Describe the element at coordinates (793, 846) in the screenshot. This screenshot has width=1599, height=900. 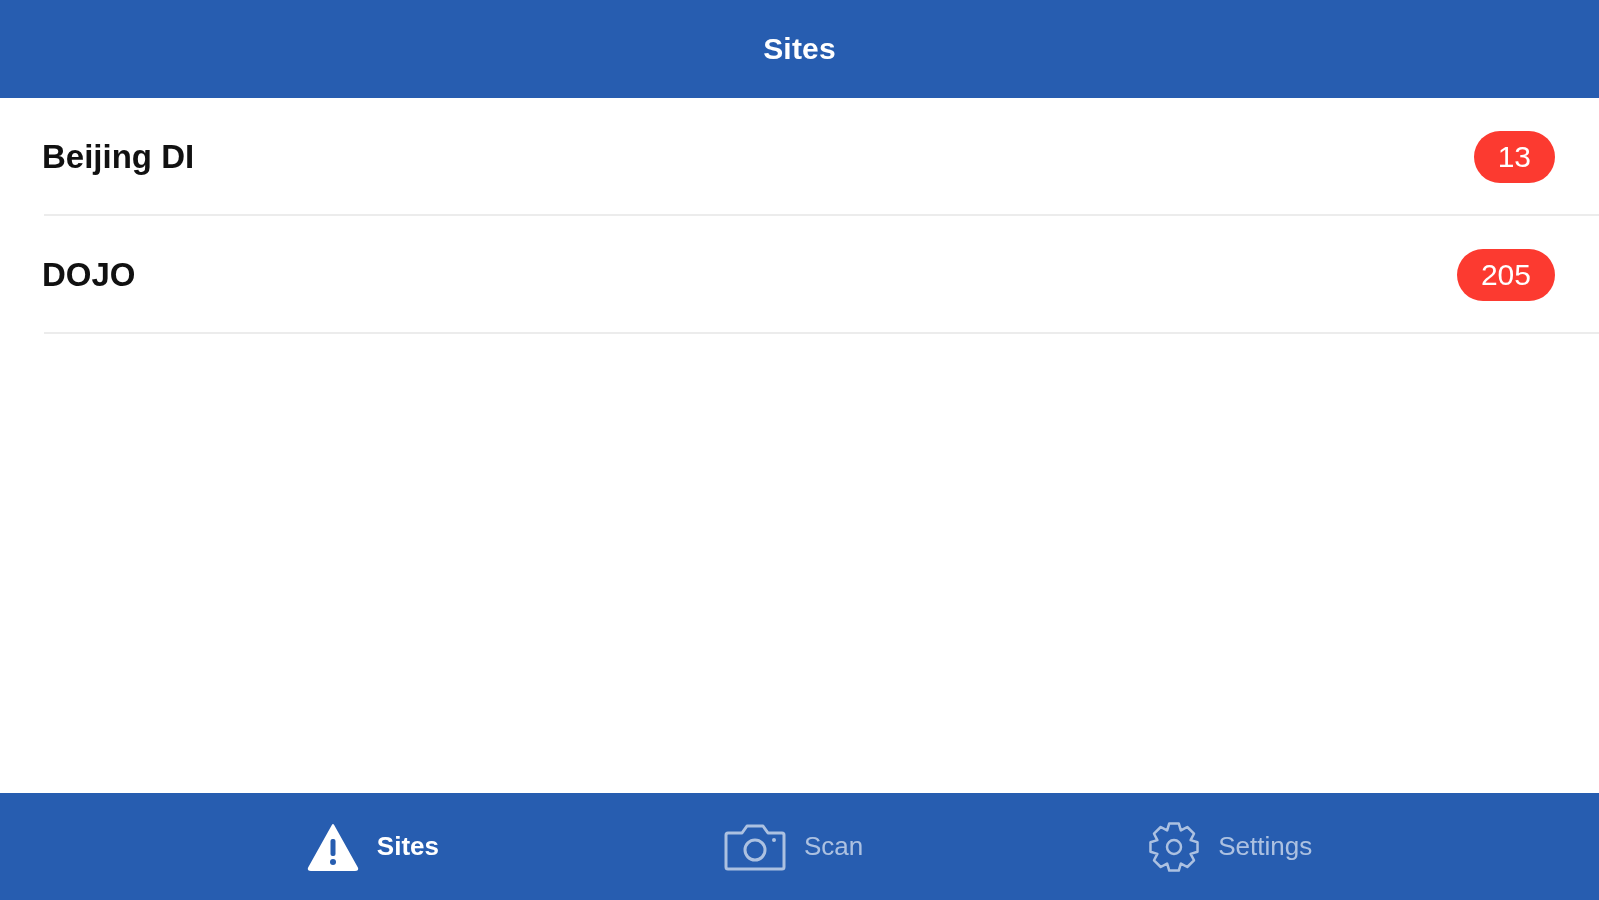
I see `tab: Scan` at that location.